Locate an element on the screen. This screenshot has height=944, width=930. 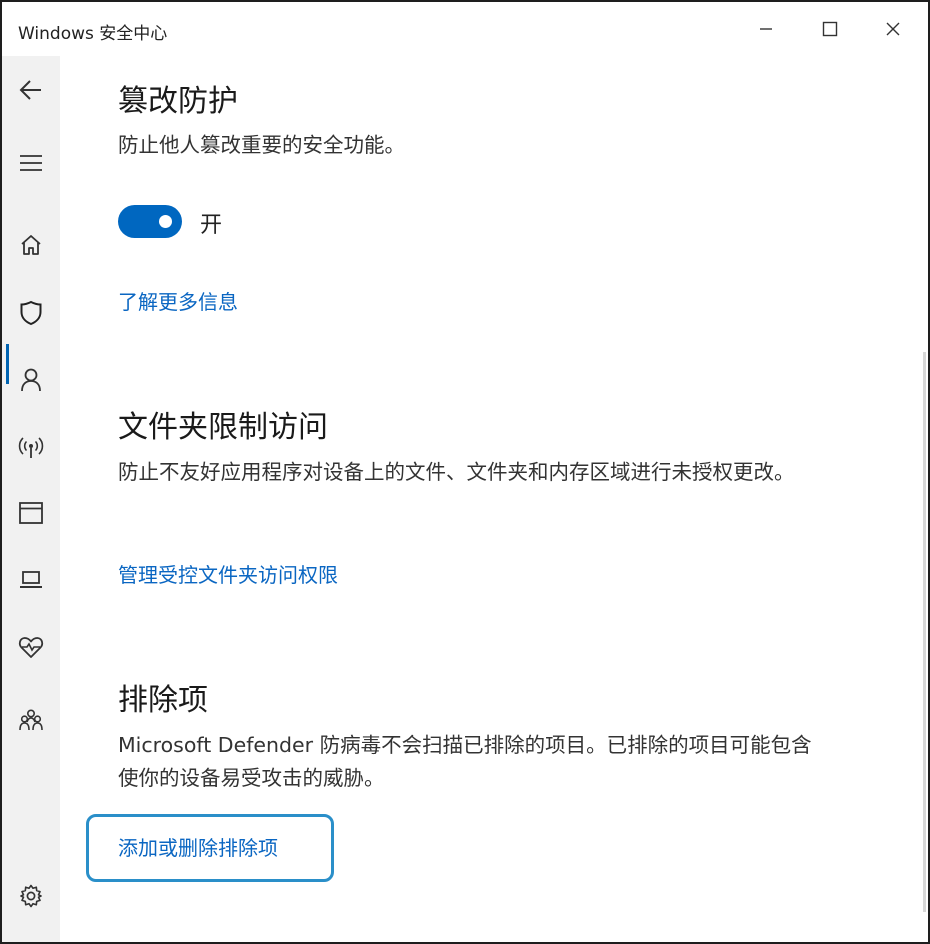
maximize-button is located at coordinates (830, 29).